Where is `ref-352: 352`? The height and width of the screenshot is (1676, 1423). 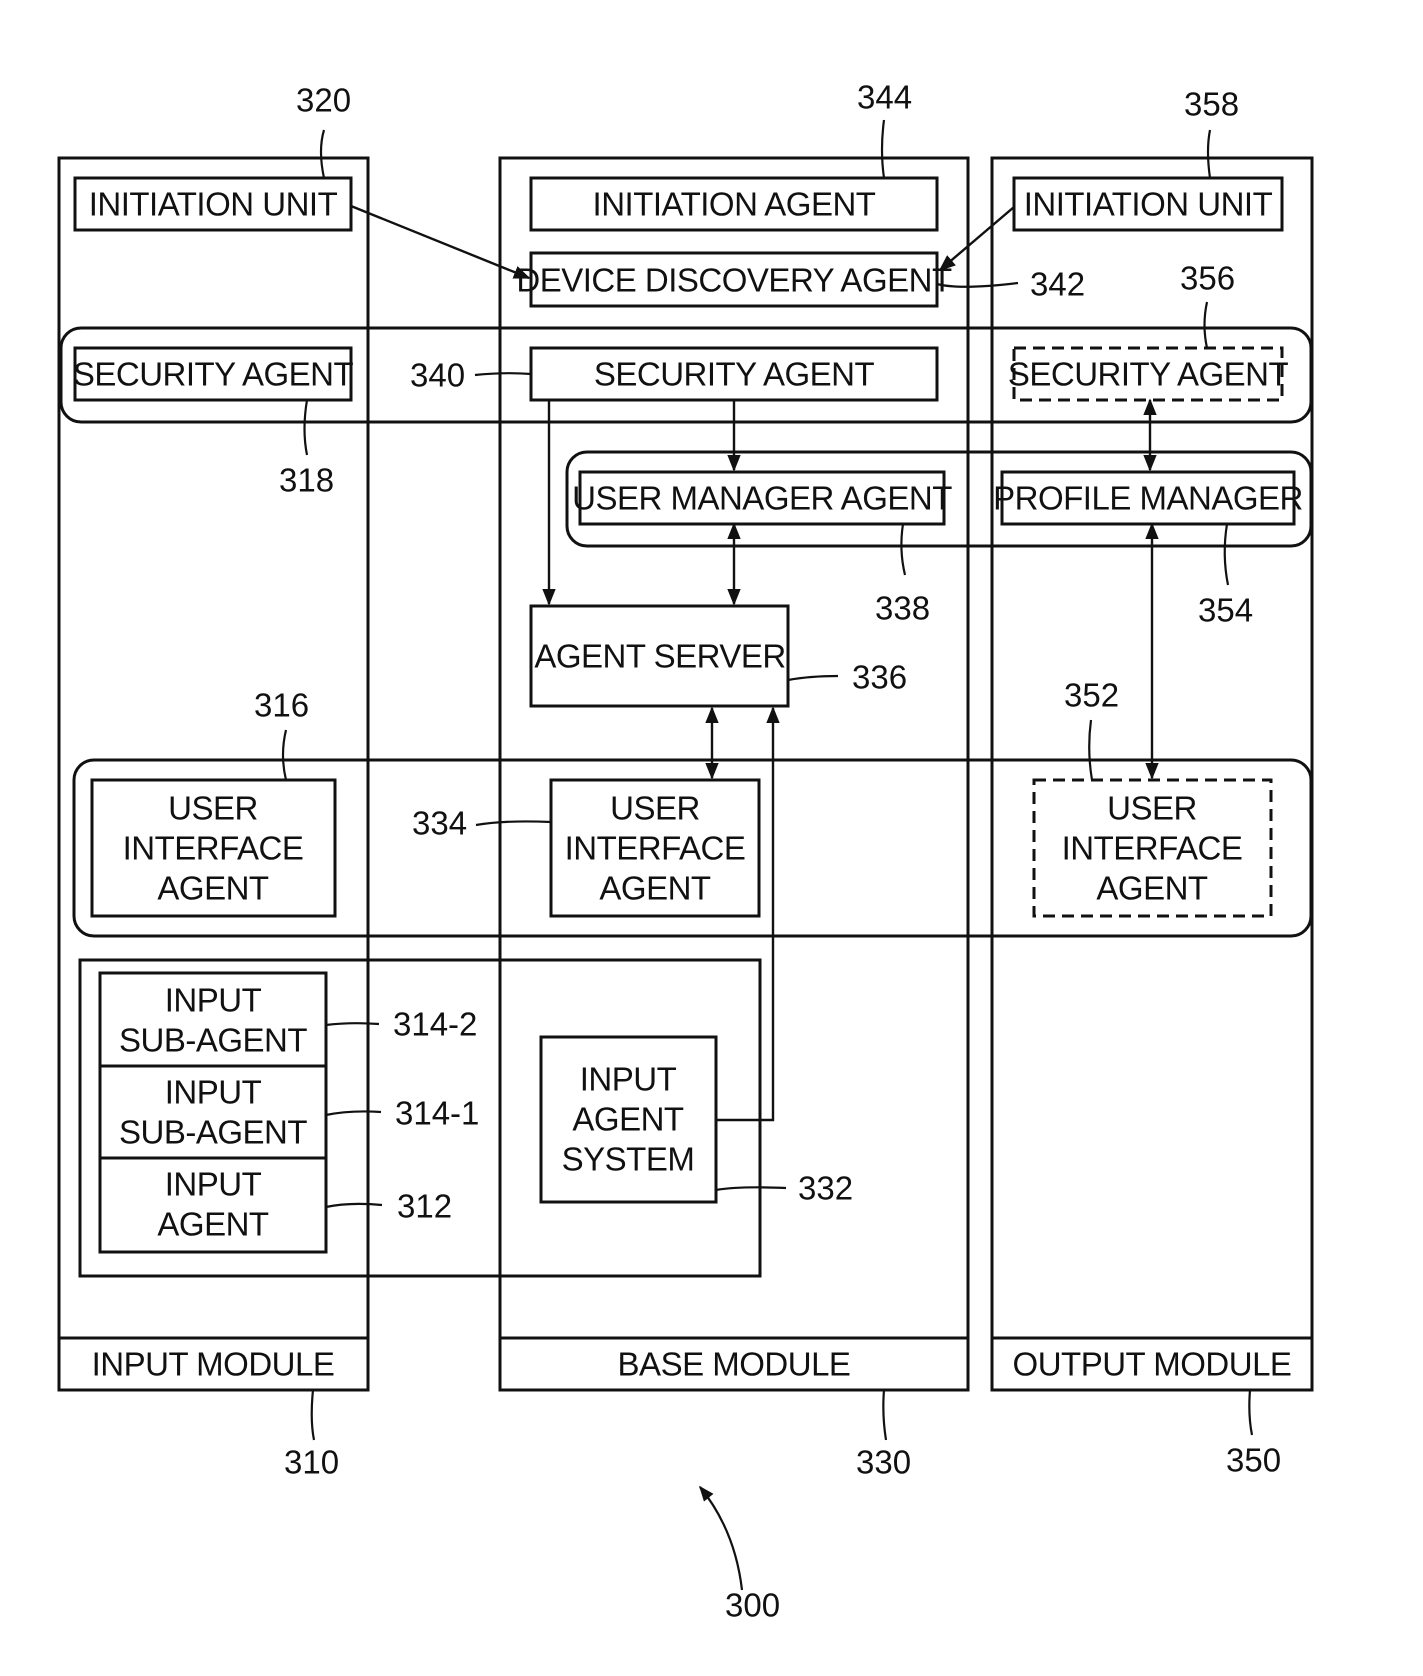
ref-352: 352 is located at coordinates (1091, 695).